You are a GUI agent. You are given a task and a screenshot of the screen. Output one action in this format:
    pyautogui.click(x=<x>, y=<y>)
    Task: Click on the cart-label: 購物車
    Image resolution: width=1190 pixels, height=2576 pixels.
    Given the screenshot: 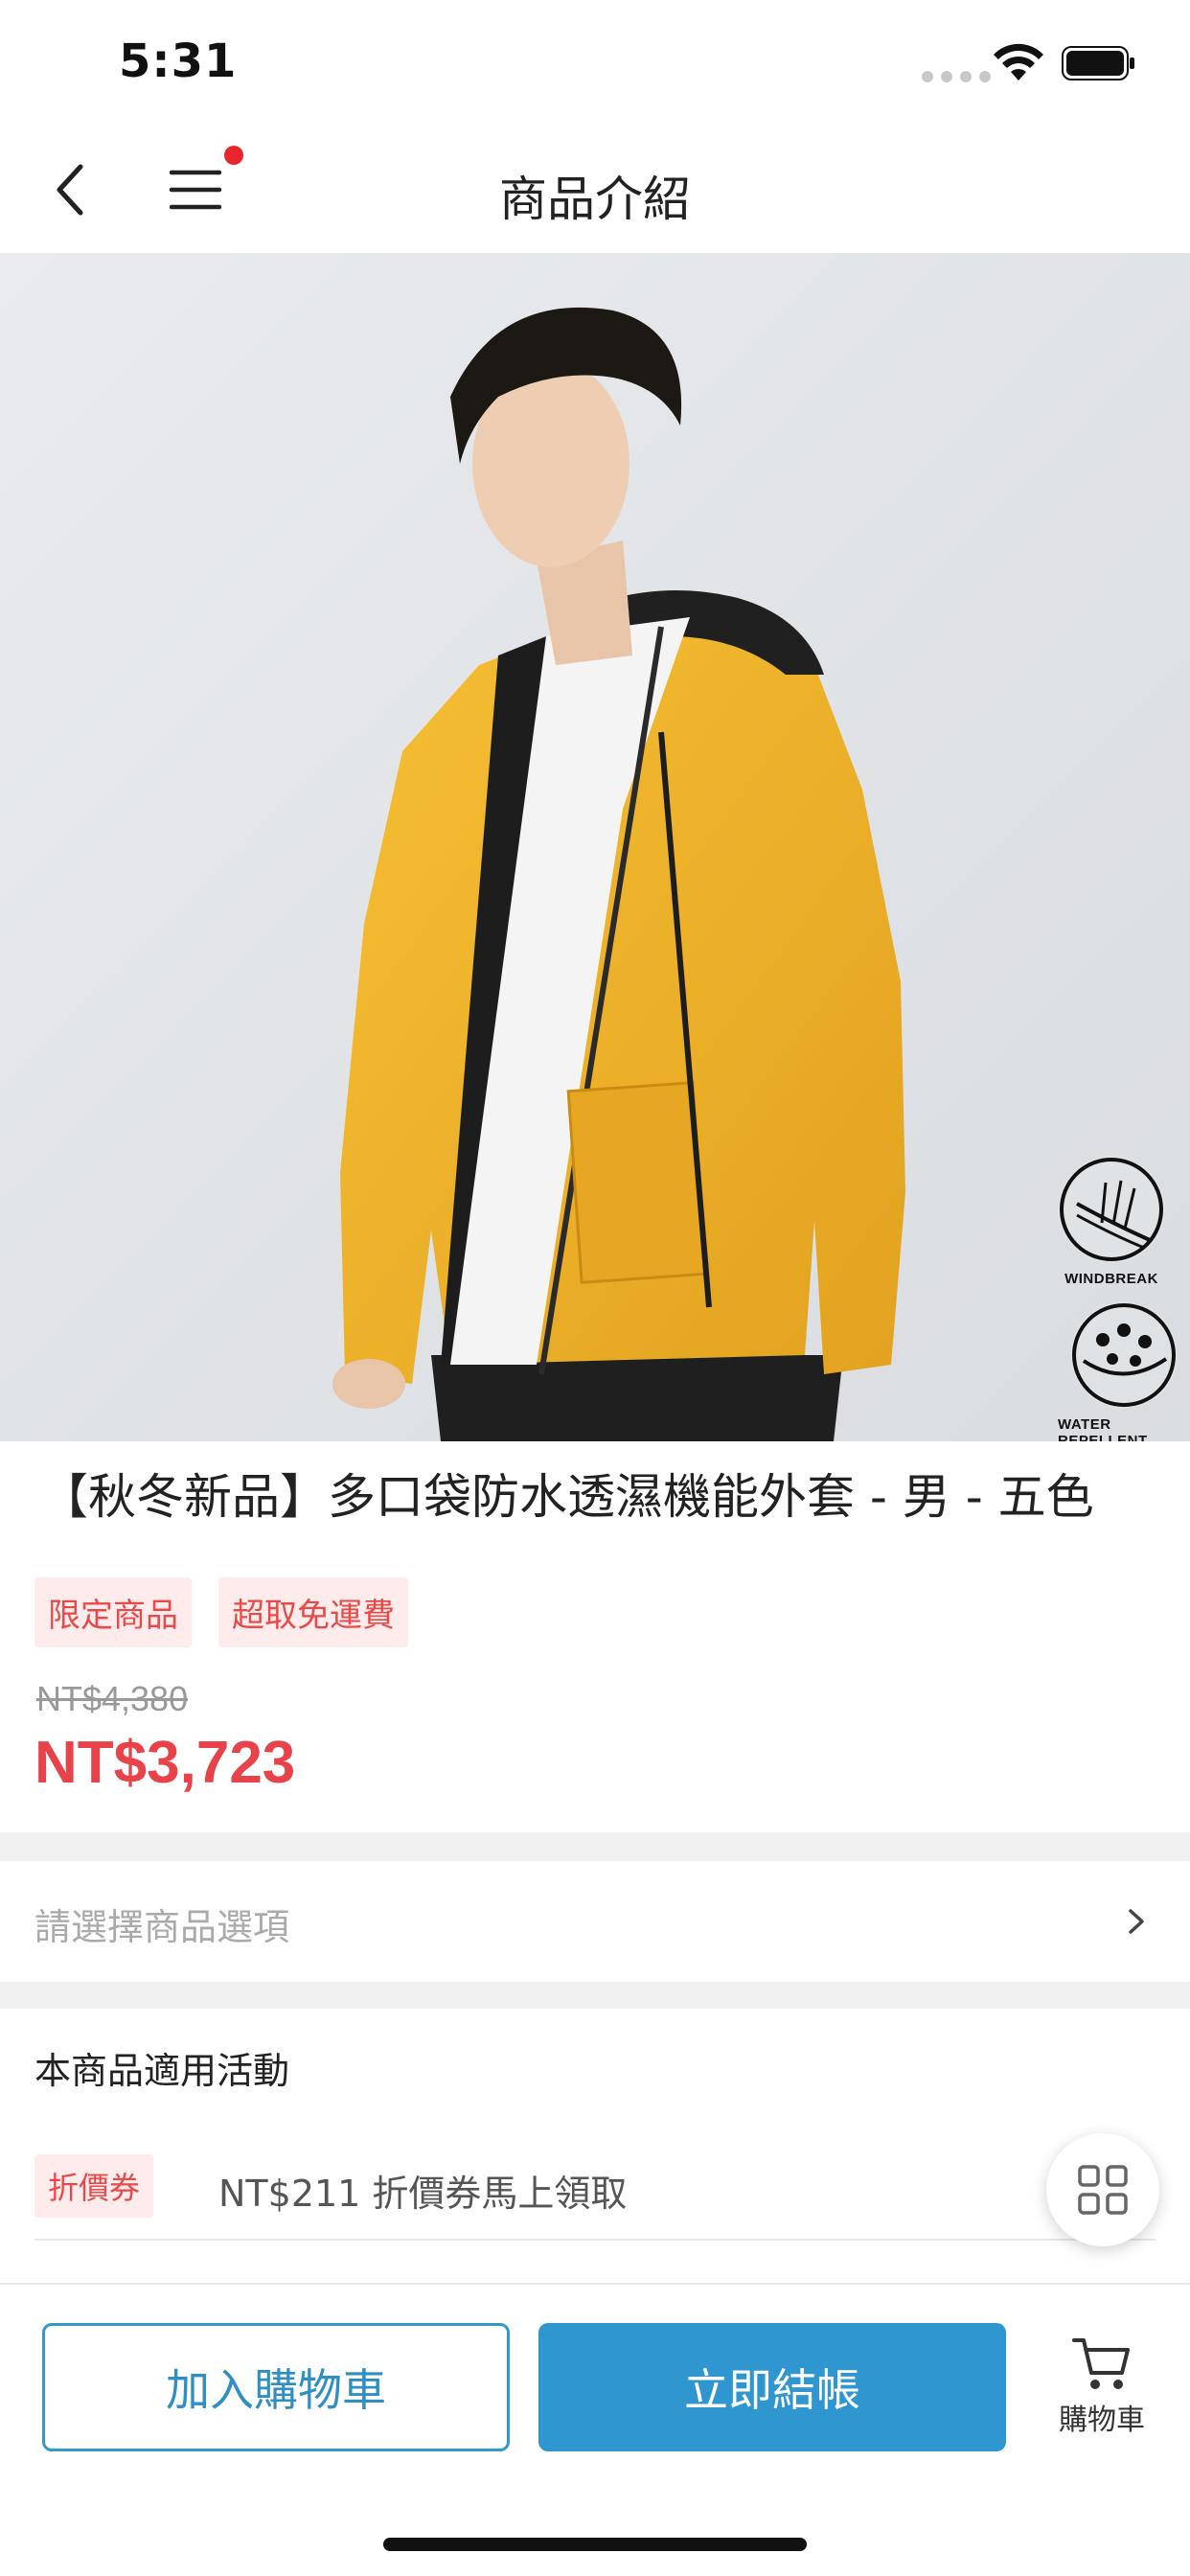 What is the action you would take?
    pyautogui.click(x=1102, y=2420)
    